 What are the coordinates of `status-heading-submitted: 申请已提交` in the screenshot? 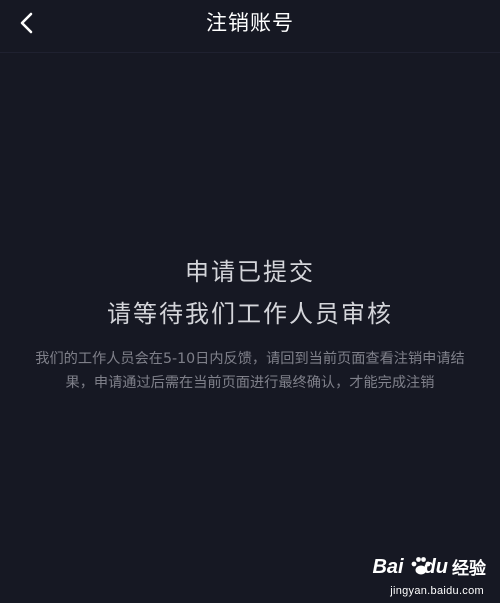 It's located at (250, 272).